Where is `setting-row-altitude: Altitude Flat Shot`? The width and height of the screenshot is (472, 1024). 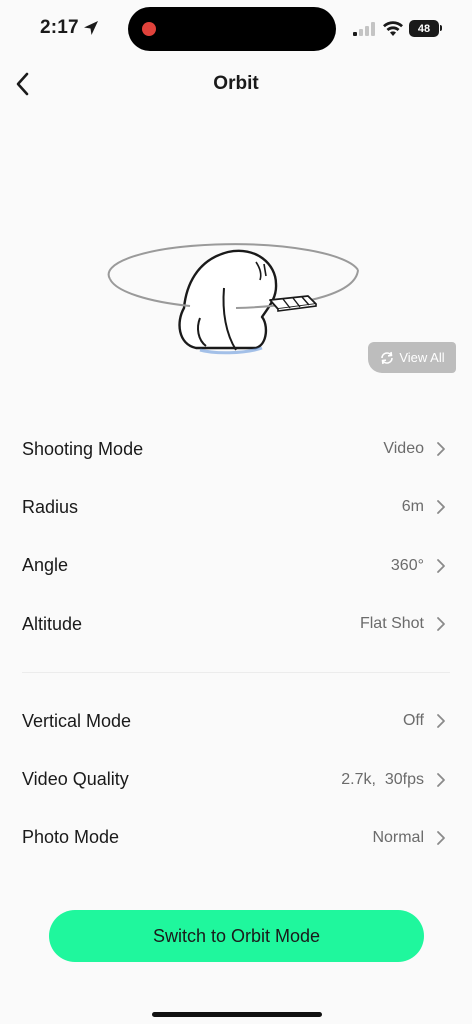 setting-row-altitude: Altitude Flat Shot is located at coordinates (236, 624).